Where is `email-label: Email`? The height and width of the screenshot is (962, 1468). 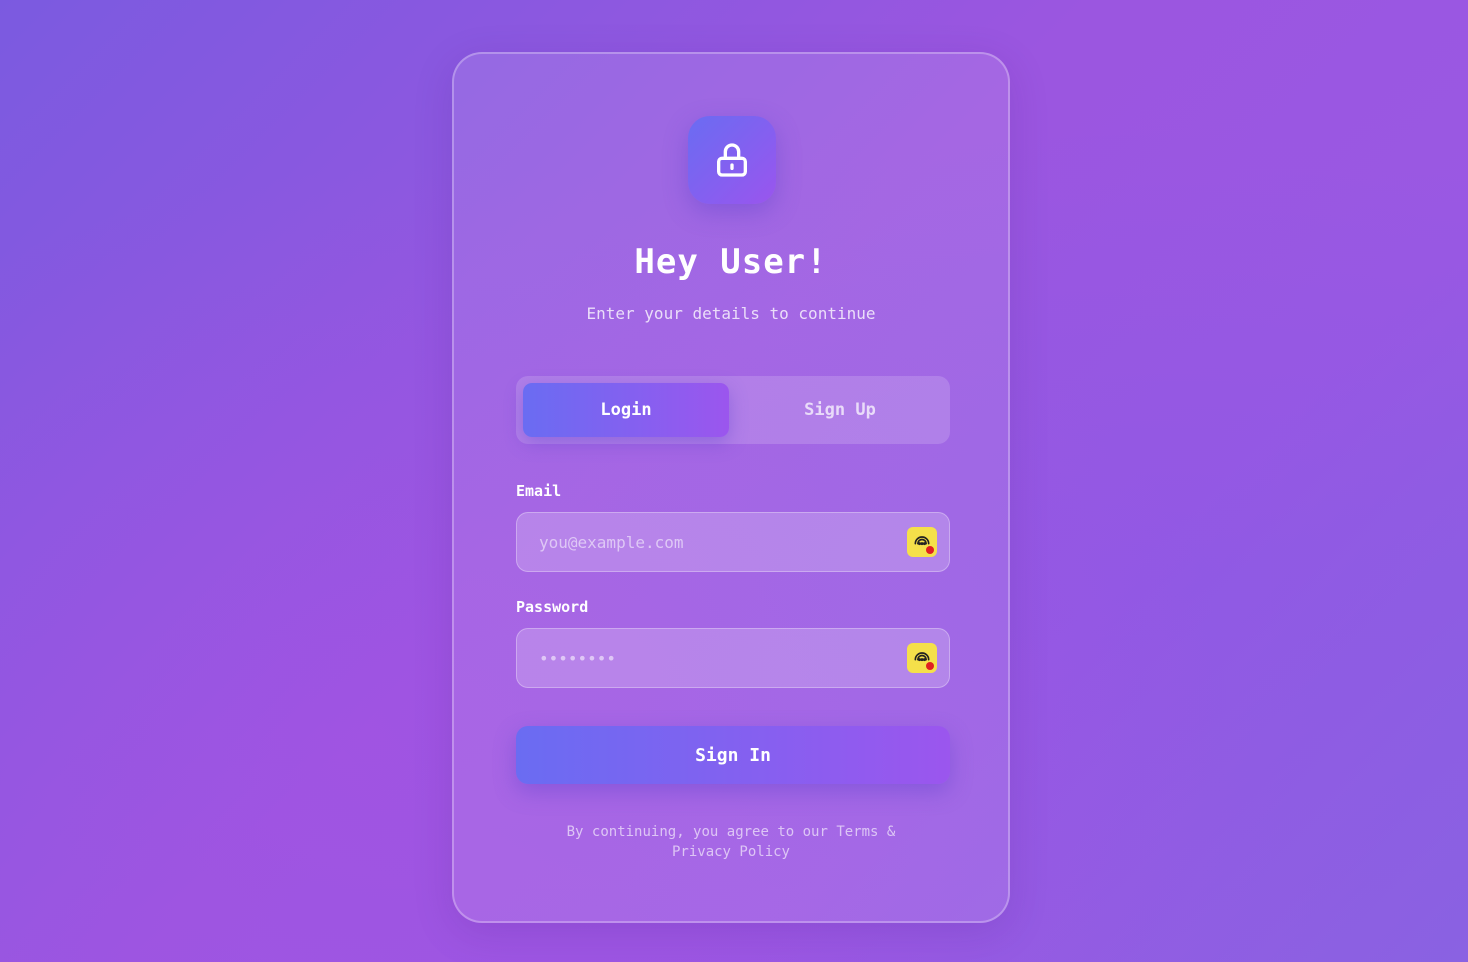 email-label: Email is located at coordinates (539, 491).